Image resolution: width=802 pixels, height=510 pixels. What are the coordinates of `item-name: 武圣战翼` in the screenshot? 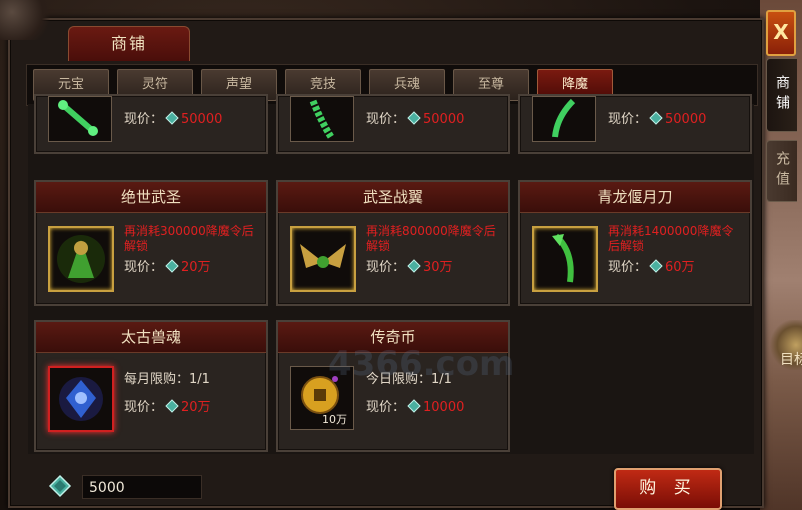 It's located at (393, 197).